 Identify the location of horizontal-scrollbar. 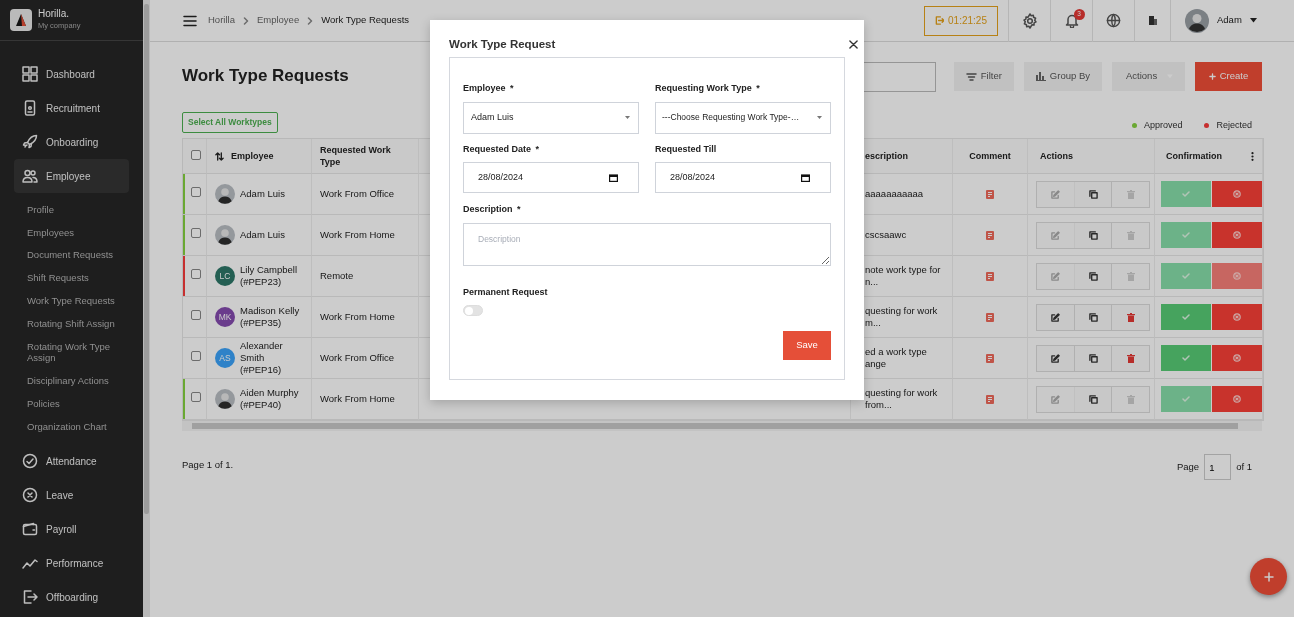
(722, 426).